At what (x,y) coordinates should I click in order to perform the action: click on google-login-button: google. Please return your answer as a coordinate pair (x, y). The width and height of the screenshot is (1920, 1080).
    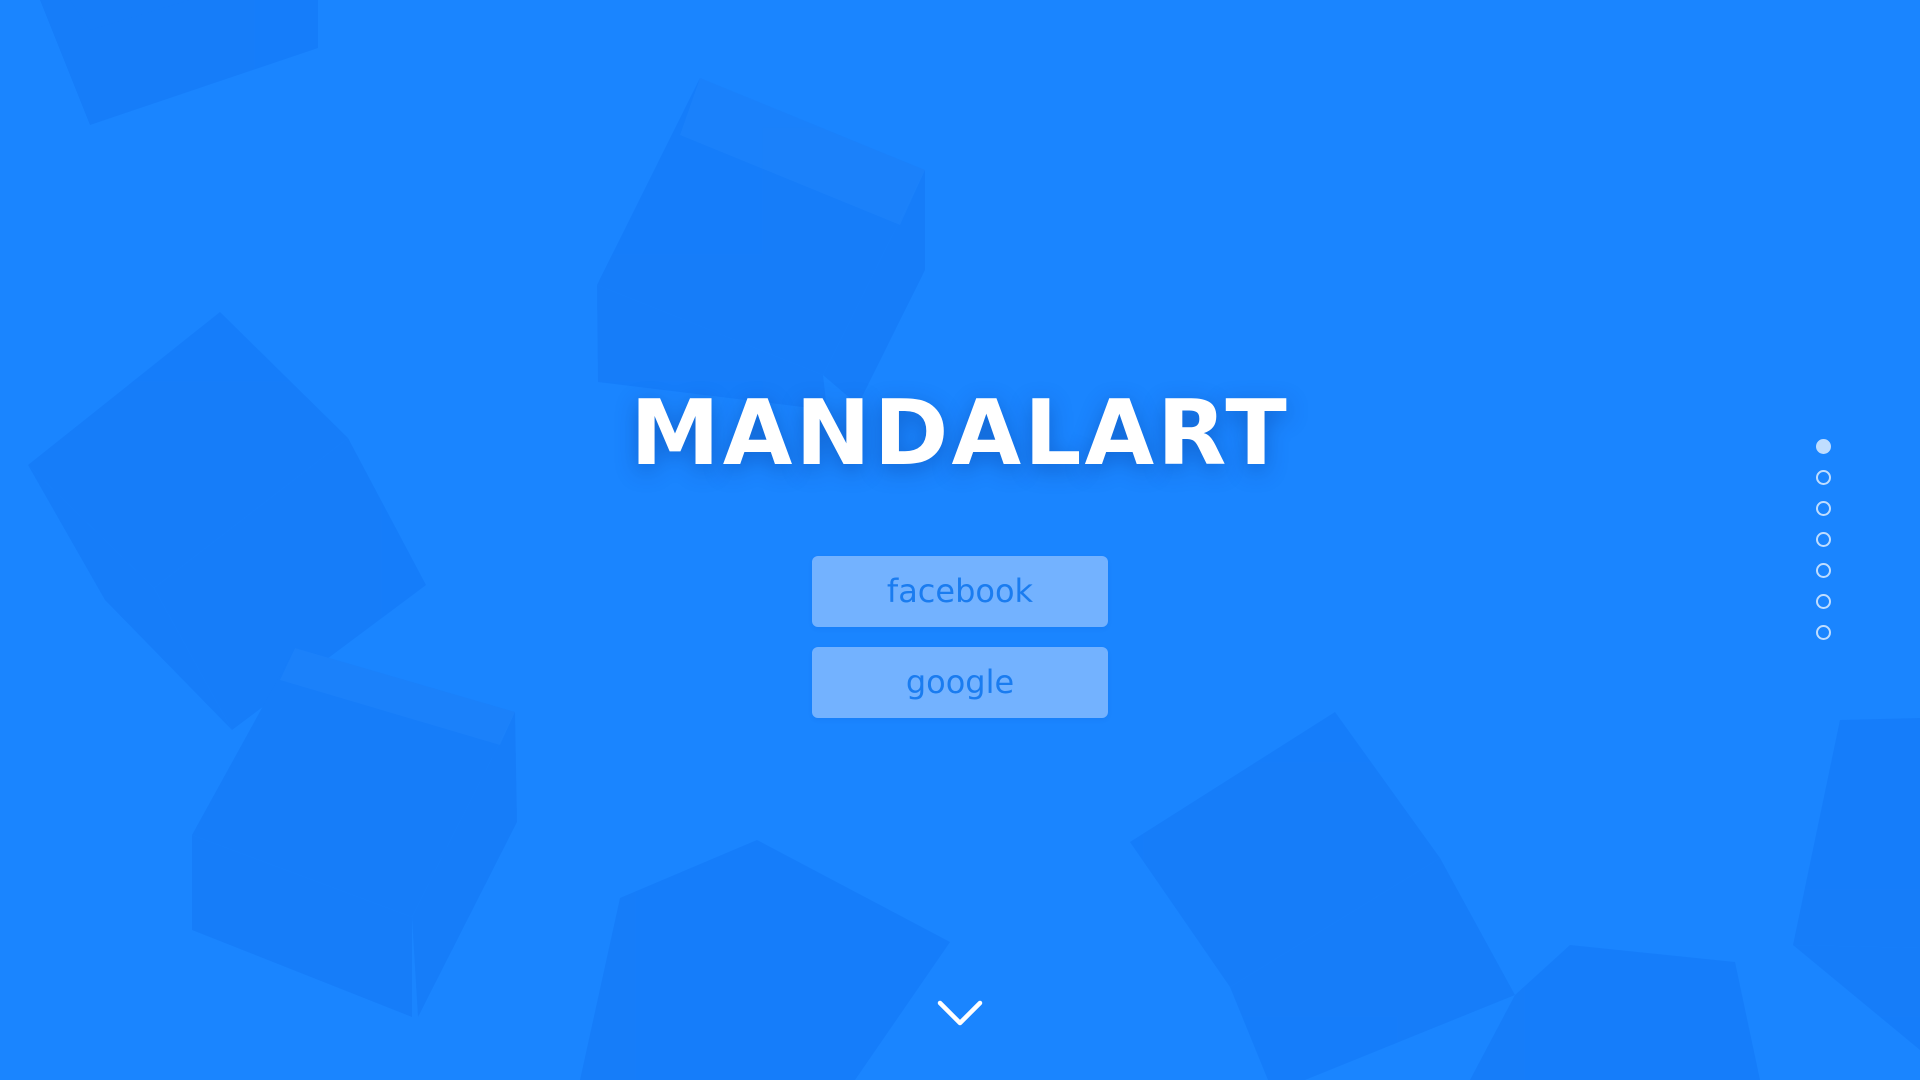
    Looking at the image, I should click on (960, 682).